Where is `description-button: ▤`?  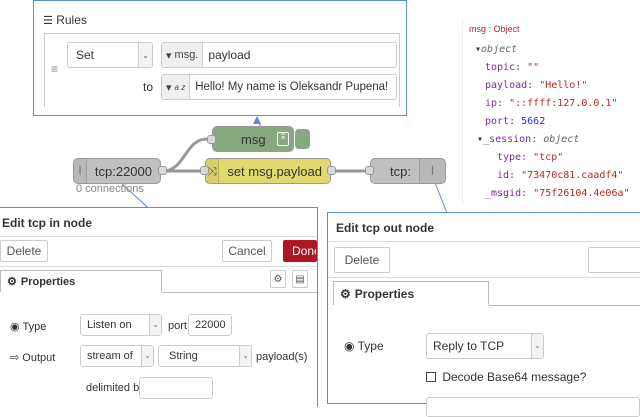 description-button: ▤ is located at coordinates (300, 279).